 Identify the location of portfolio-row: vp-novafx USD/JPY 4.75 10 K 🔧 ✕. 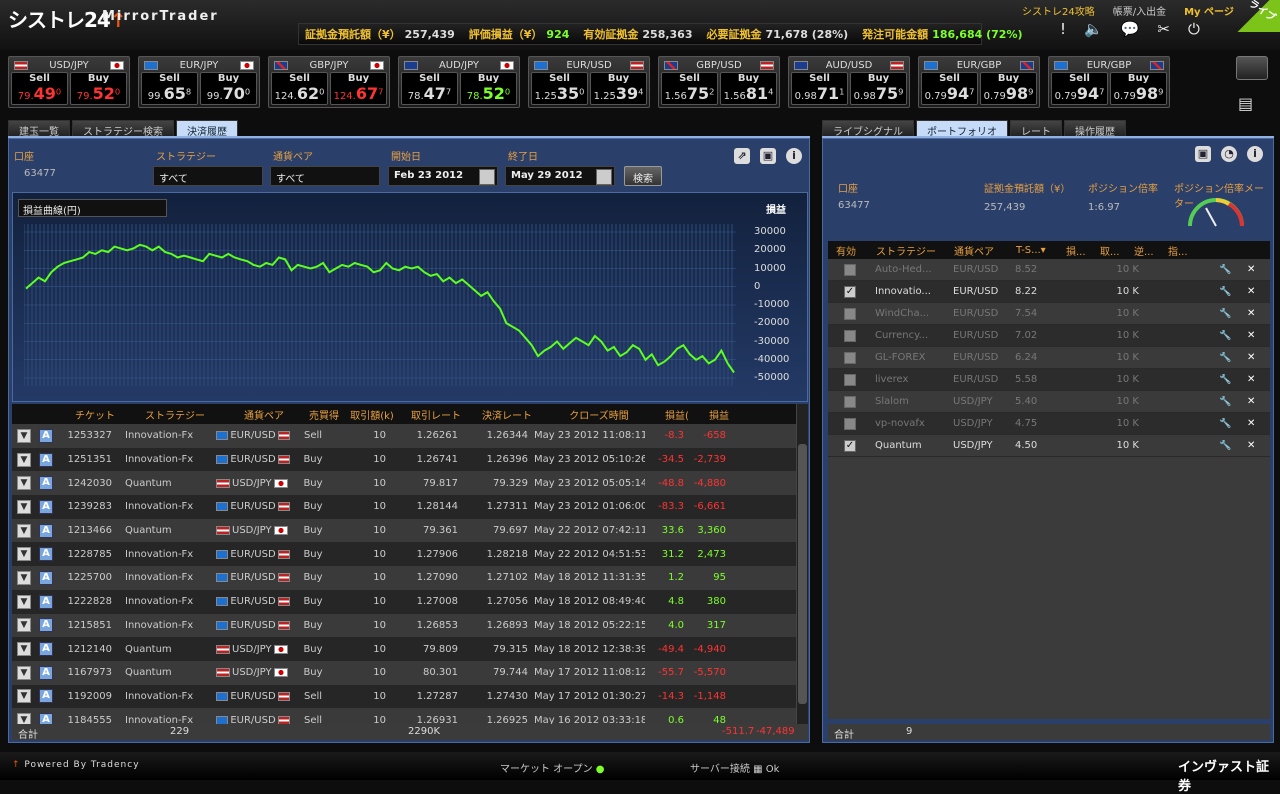
(1049, 424).